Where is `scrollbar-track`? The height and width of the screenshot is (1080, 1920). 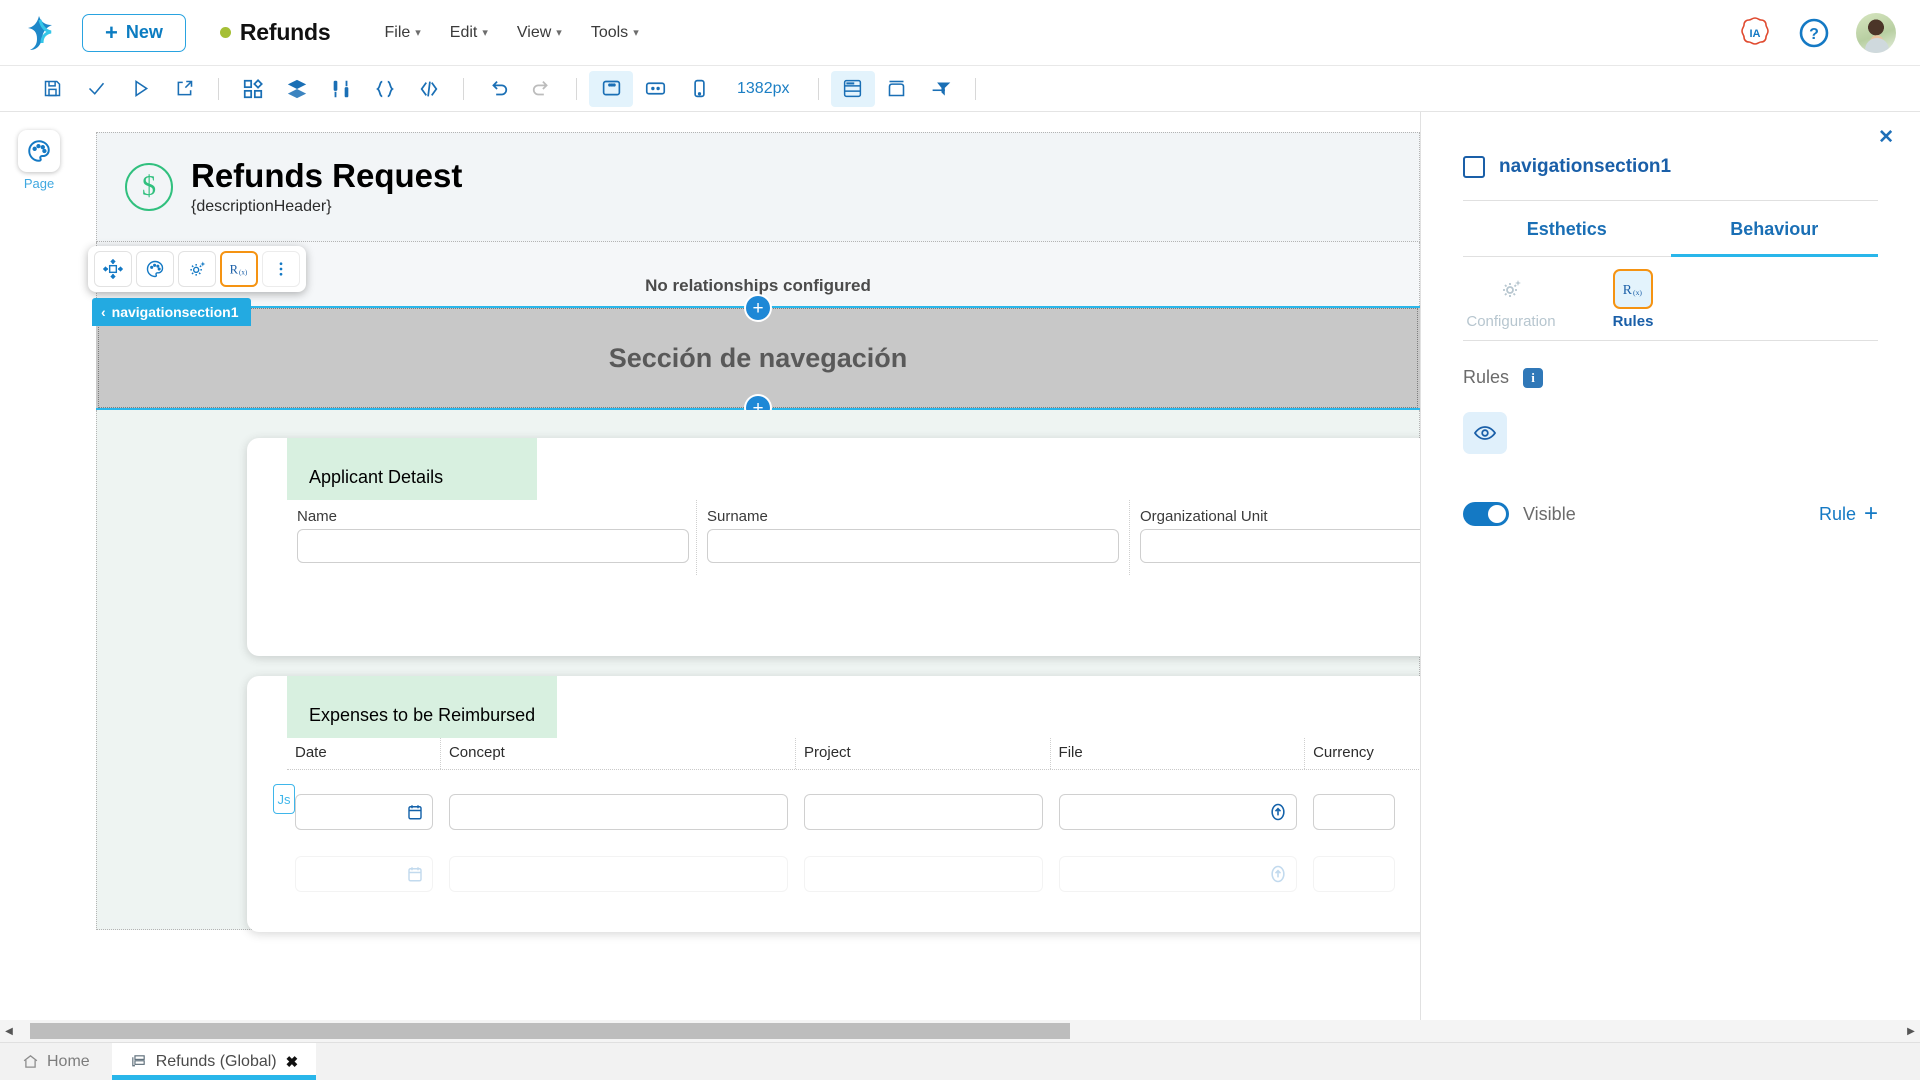
scrollbar-track is located at coordinates (960, 1031).